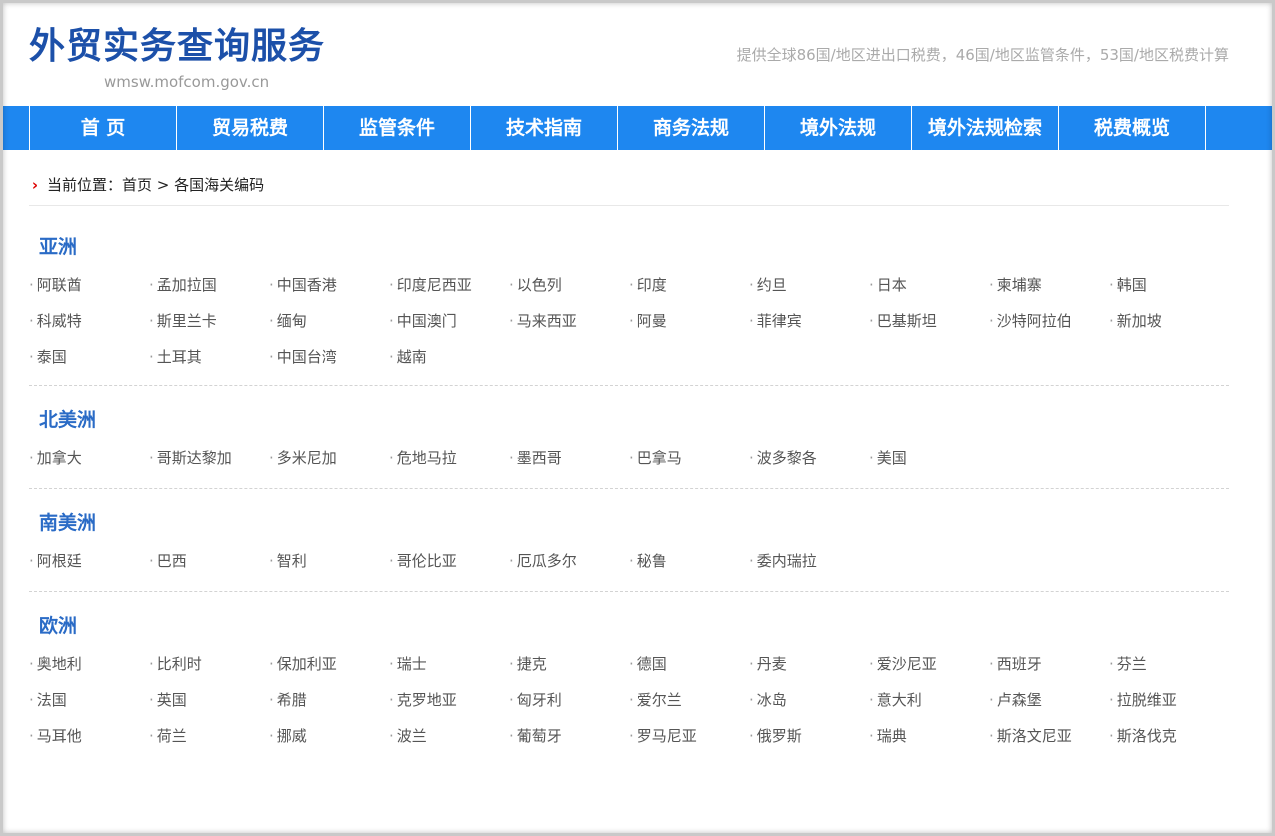  What do you see at coordinates (539, 700) in the screenshot?
I see `country-name: 匈牙利` at bounding box center [539, 700].